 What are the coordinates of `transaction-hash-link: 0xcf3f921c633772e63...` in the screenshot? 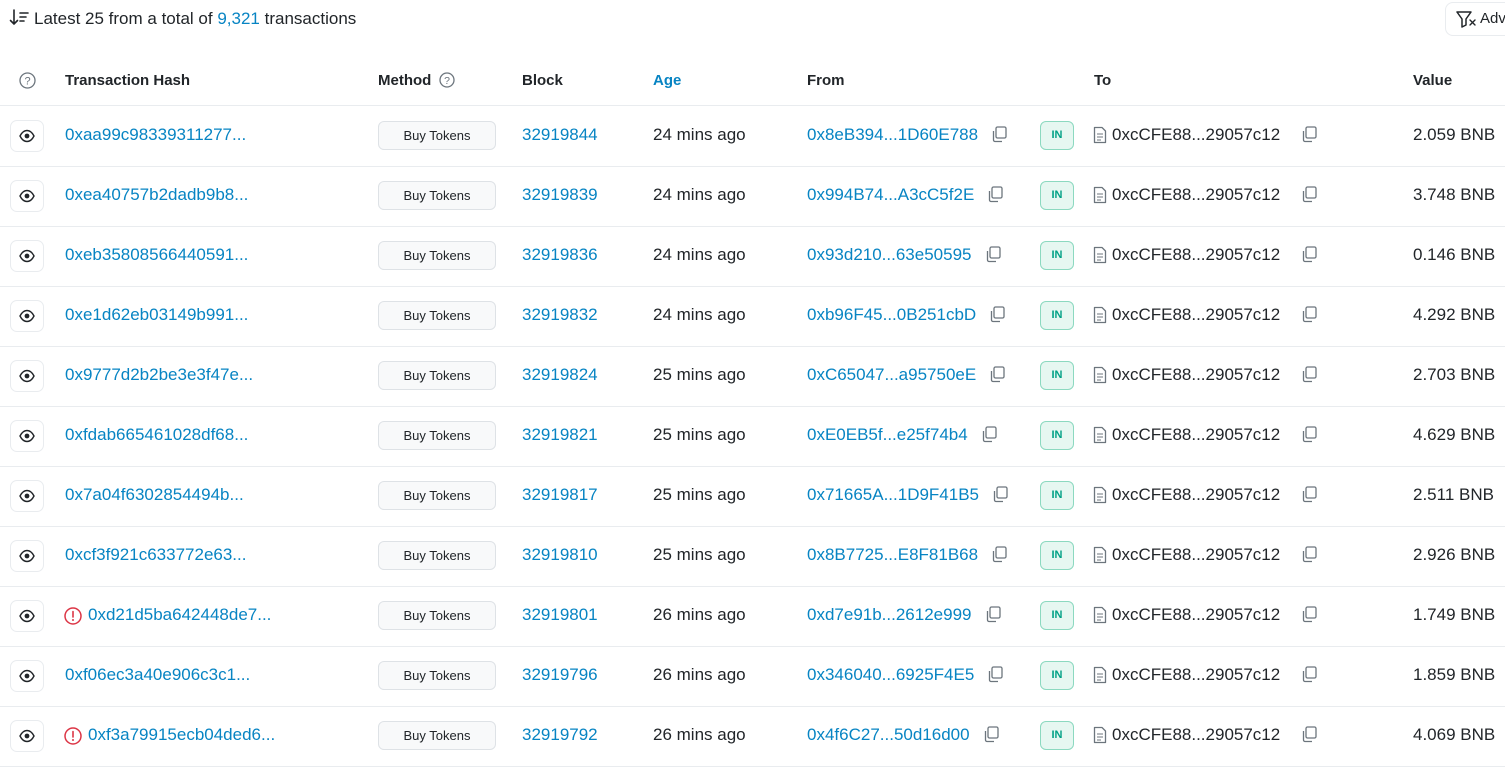 It's located at (155, 555).